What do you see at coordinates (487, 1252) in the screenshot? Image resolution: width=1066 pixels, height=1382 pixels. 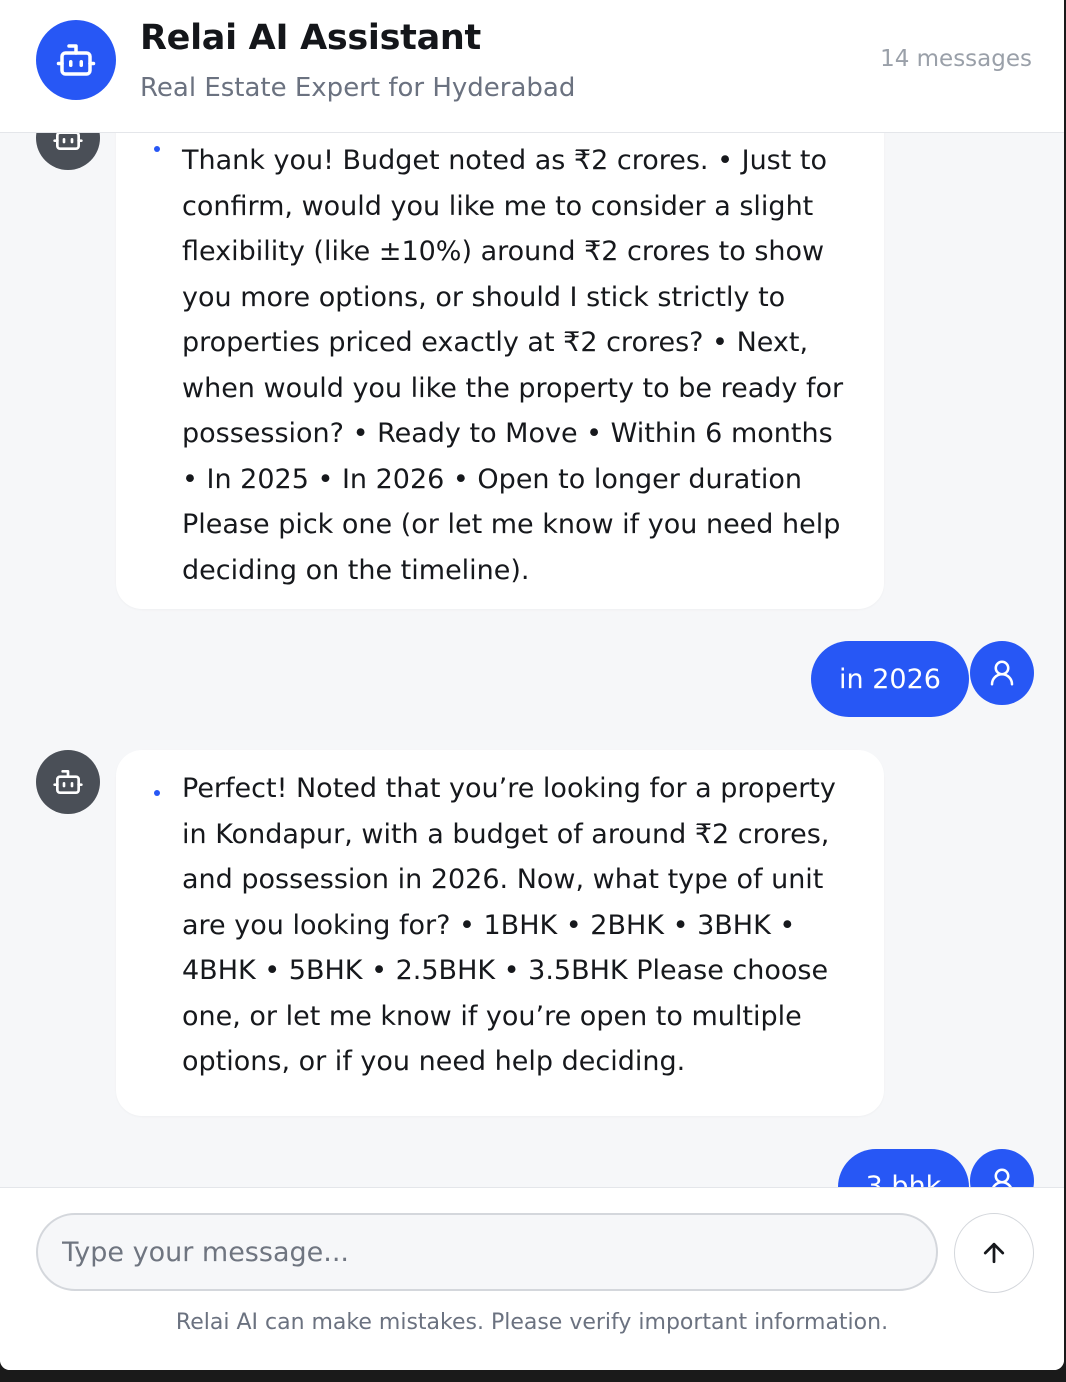 I see `message-input` at bounding box center [487, 1252].